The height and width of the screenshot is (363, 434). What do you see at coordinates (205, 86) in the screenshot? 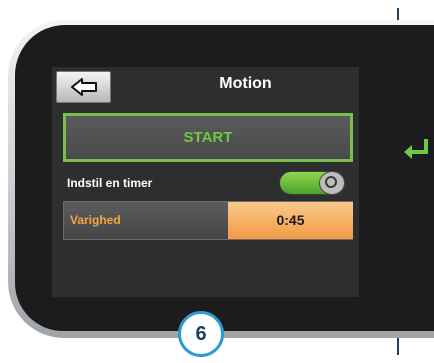
I see `screen-header: Motion` at bounding box center [205, 86].